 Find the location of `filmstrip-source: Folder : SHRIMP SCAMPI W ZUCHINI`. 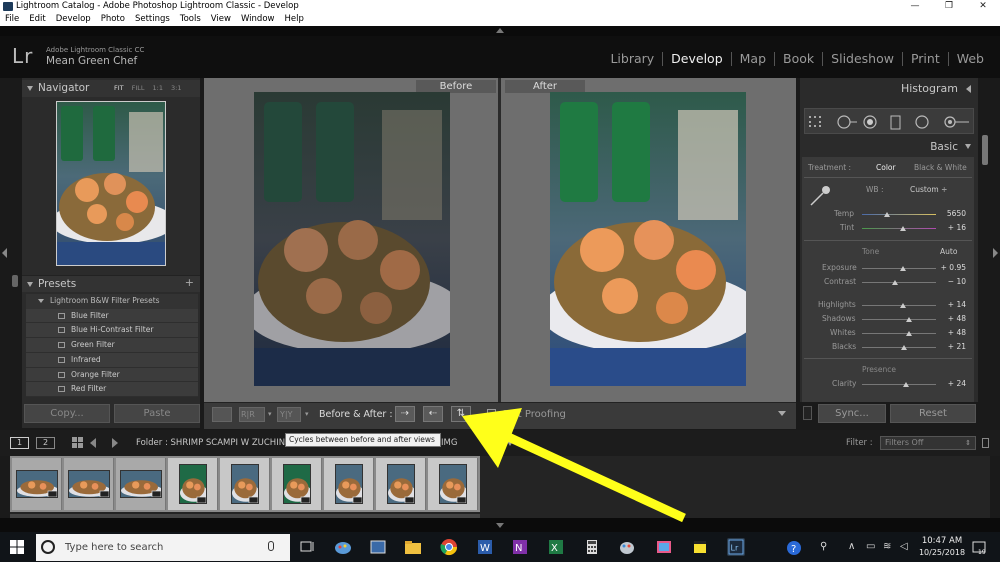

filmstrip-source: Folder : SHRIMP SCAMPI W ZUCHINI is located at coordinates (212, 443).